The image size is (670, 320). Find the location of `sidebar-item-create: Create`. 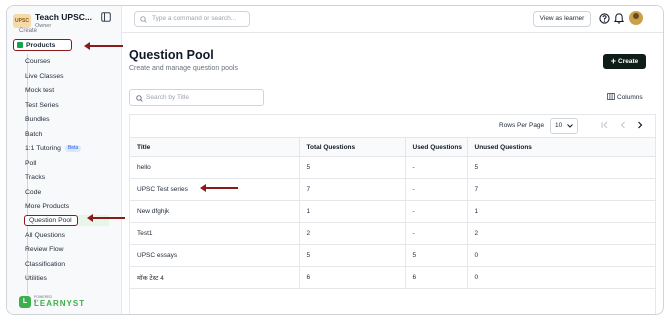

sidebar-item-create: Create is located at coordinates (28, 31).